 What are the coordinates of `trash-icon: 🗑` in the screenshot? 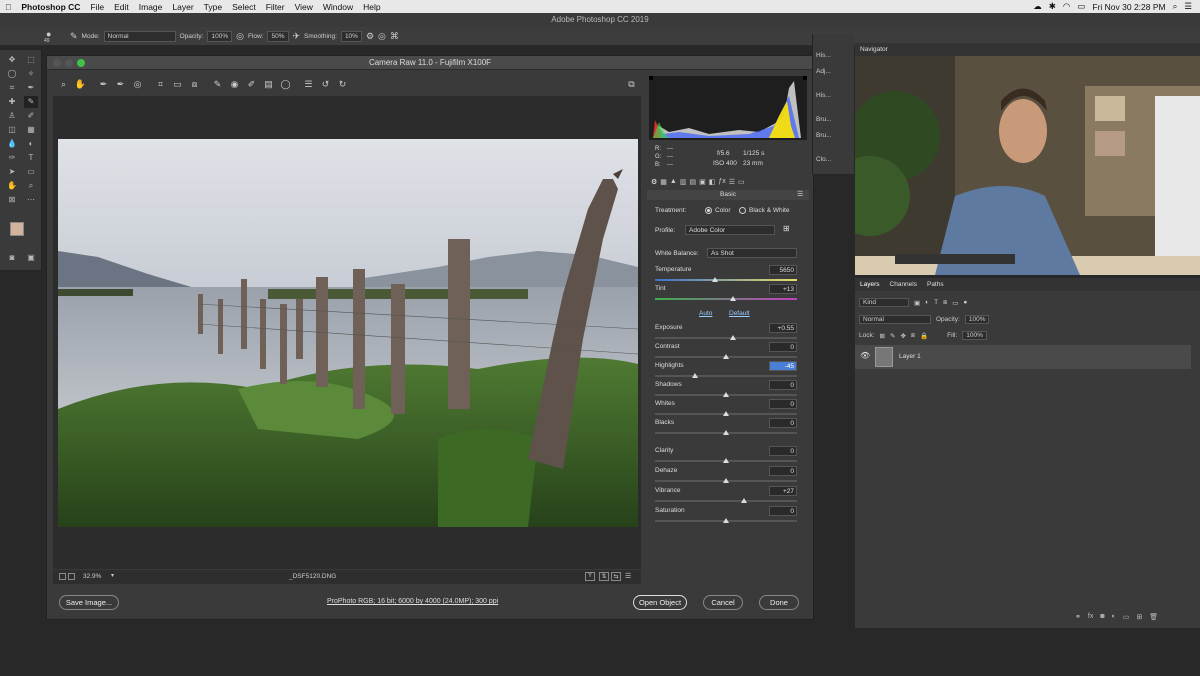 It's located at (1153, 617).